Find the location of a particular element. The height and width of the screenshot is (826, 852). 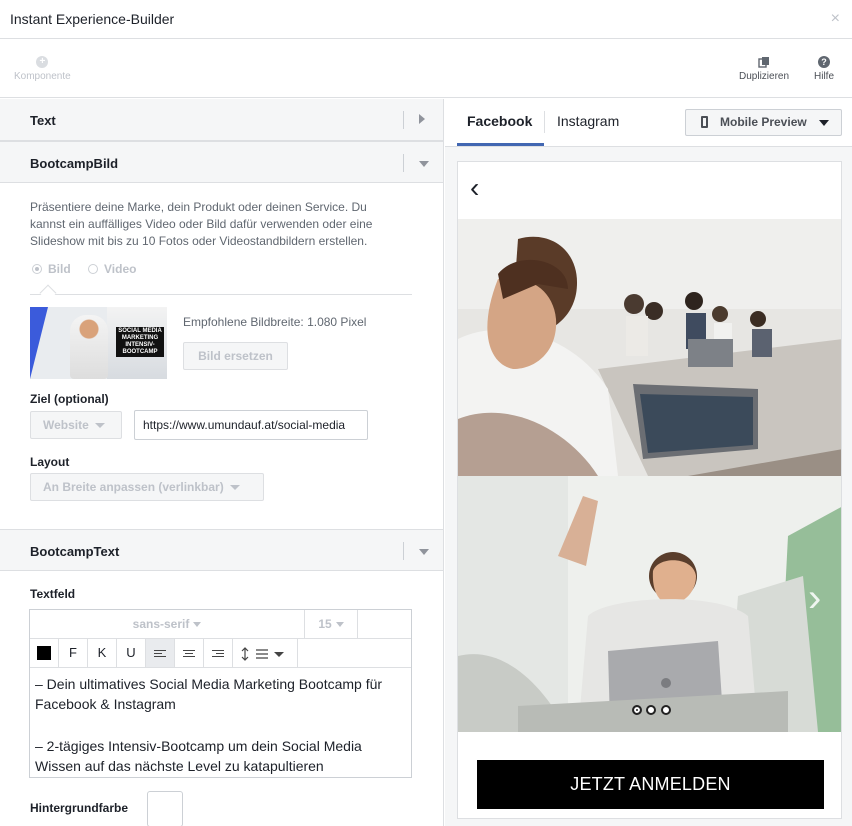

align-center-icon is located at coordinates (189, 653).